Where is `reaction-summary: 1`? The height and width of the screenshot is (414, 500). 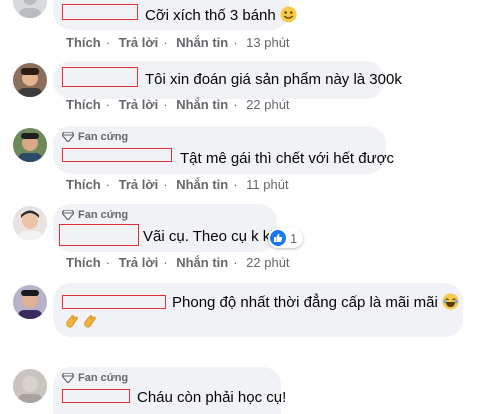
reaction-summary: 1 is located at coordinates (286, 238).